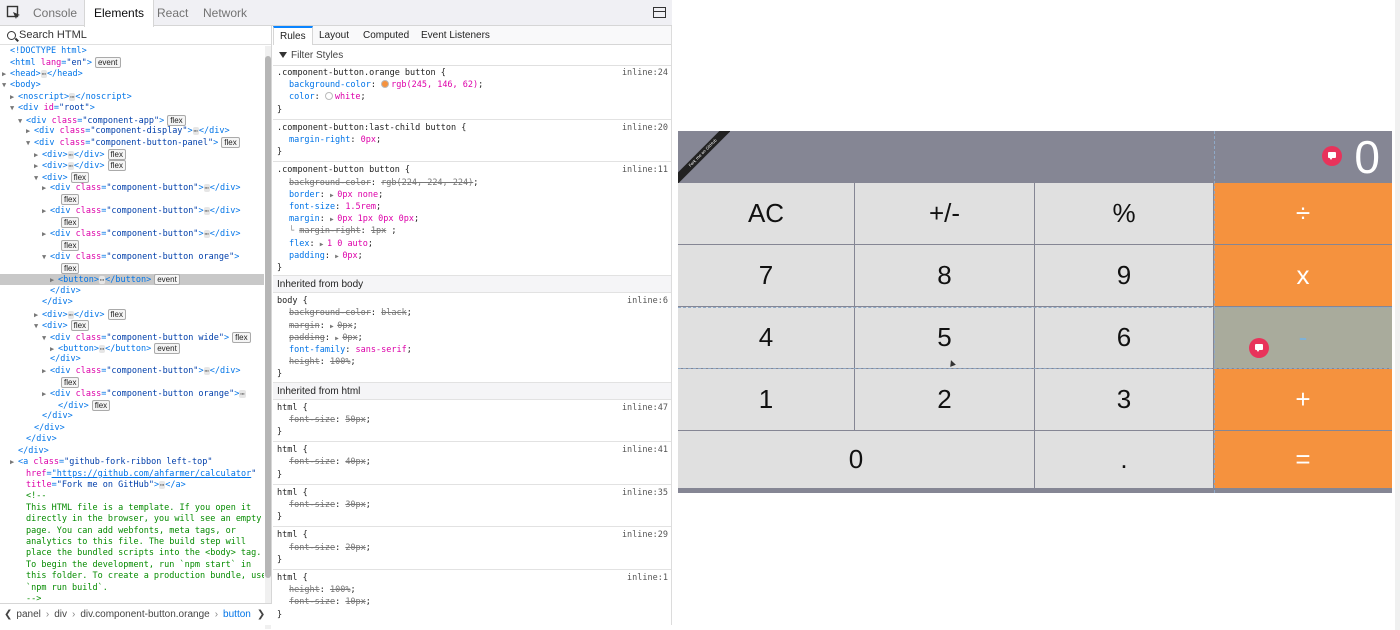  What do you see at coordinates (132, 51) in the screenshot?
I see `markup-node: <!DOCTYPE html>` at bounding box center [132, 51].